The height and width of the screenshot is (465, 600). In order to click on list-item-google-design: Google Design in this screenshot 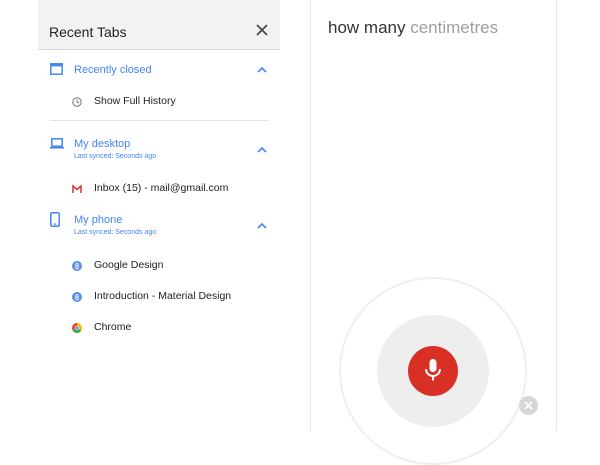, I will do `click(172, 268)`.